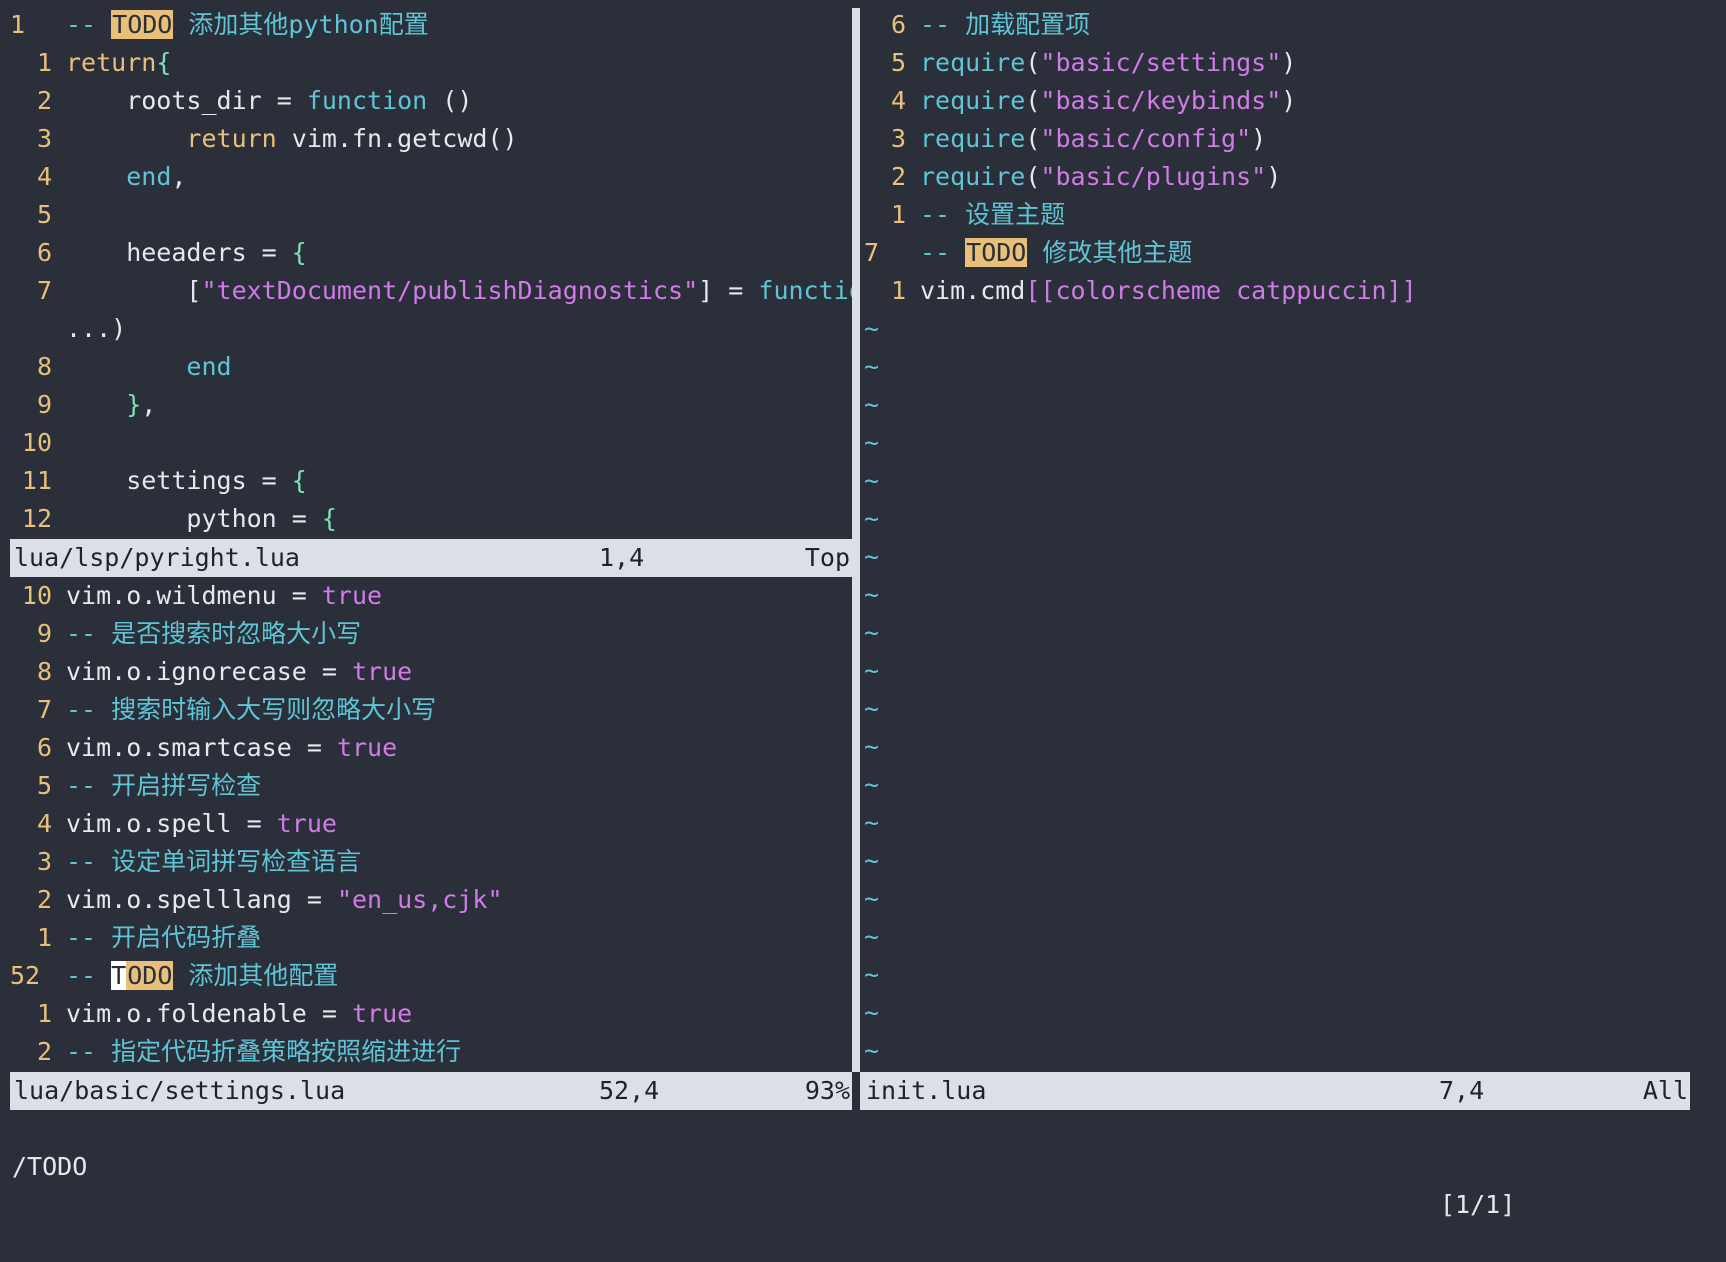 The width and height of the screenshot is (1726, 1262). I want to click on code-token: -- 加载配置项, so click(1005, 24).